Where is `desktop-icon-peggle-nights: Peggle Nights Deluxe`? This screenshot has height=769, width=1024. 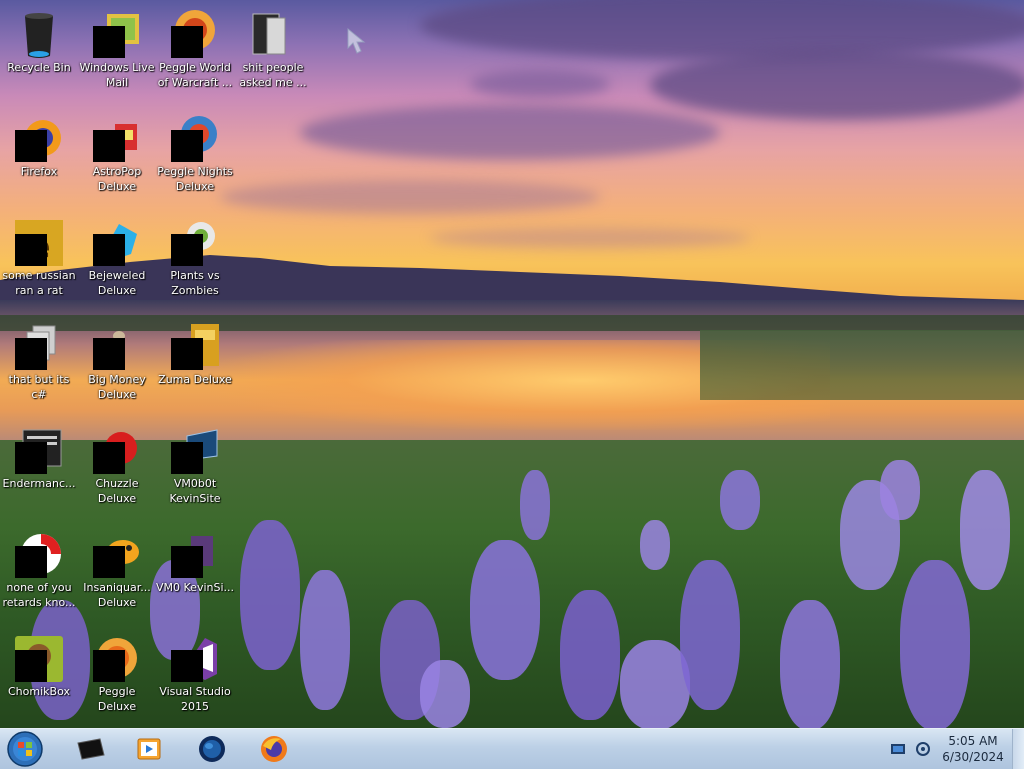
desktop-icon-peggle-nights: Peggle Nights Deluxe is located at coordinates (195, 158).